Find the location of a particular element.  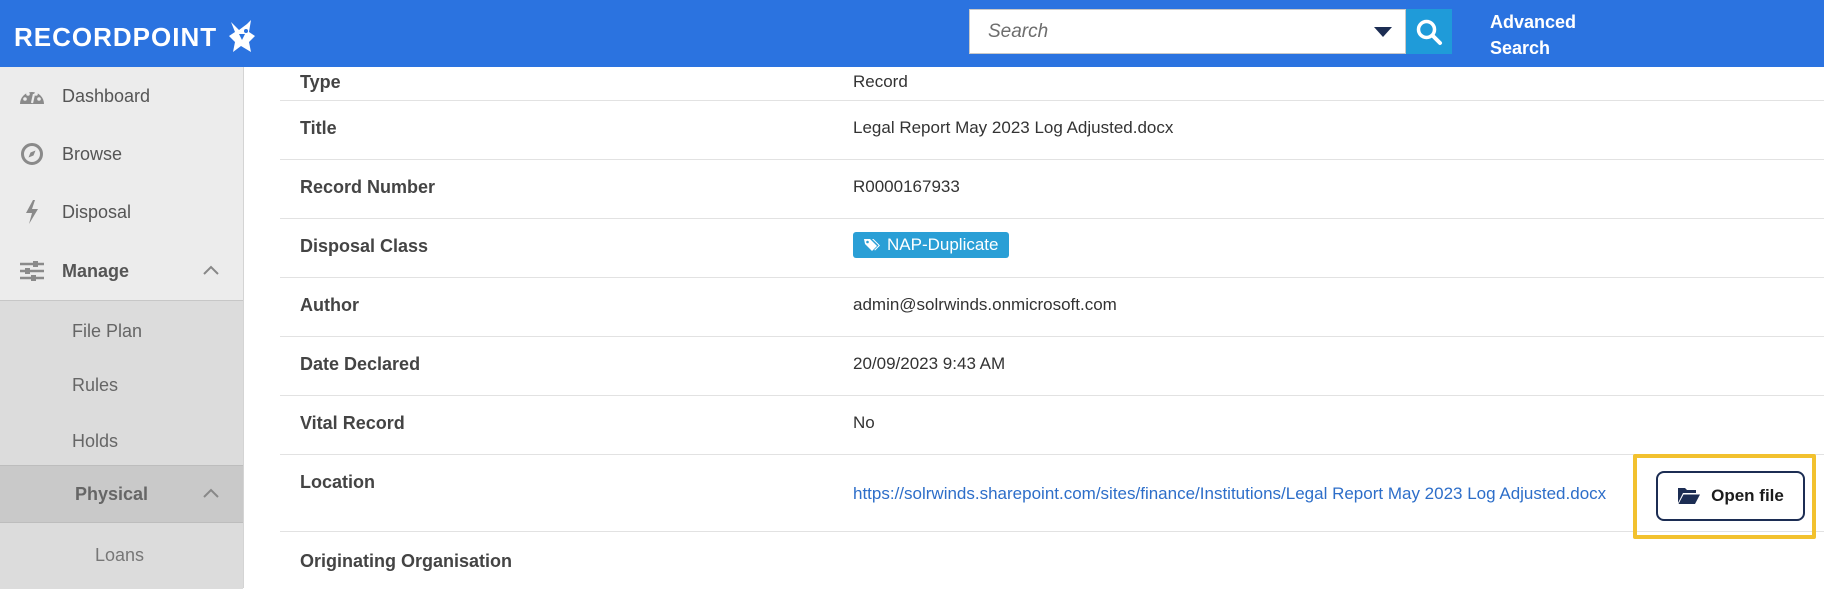

search-box is located at coordinates (1187, 31).